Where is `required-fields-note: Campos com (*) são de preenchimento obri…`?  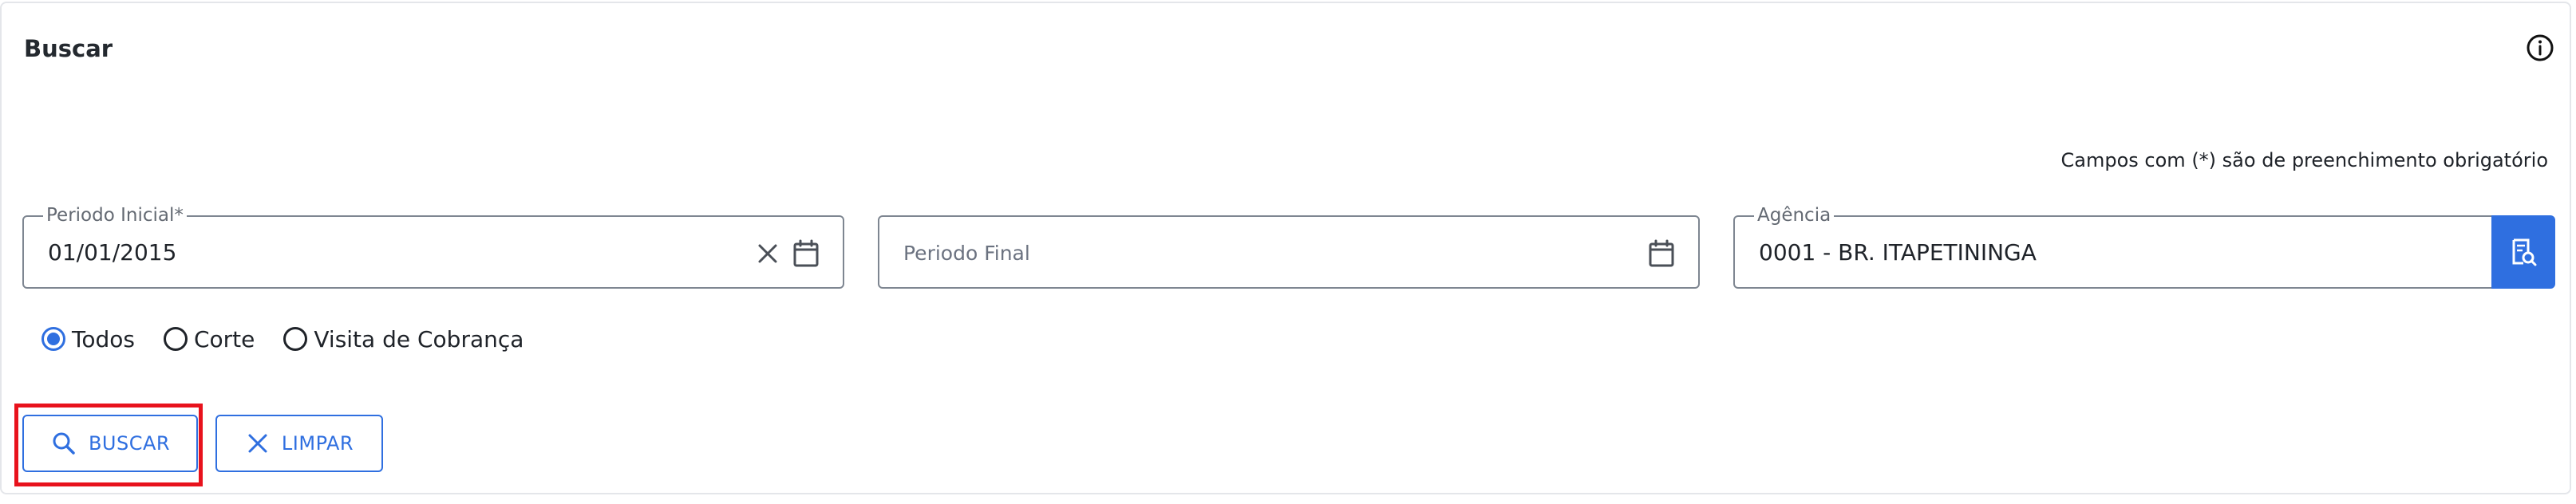
required-fields-note: Campos com (*) são de preenchimento obri… is located at coordinates (2304, 160).